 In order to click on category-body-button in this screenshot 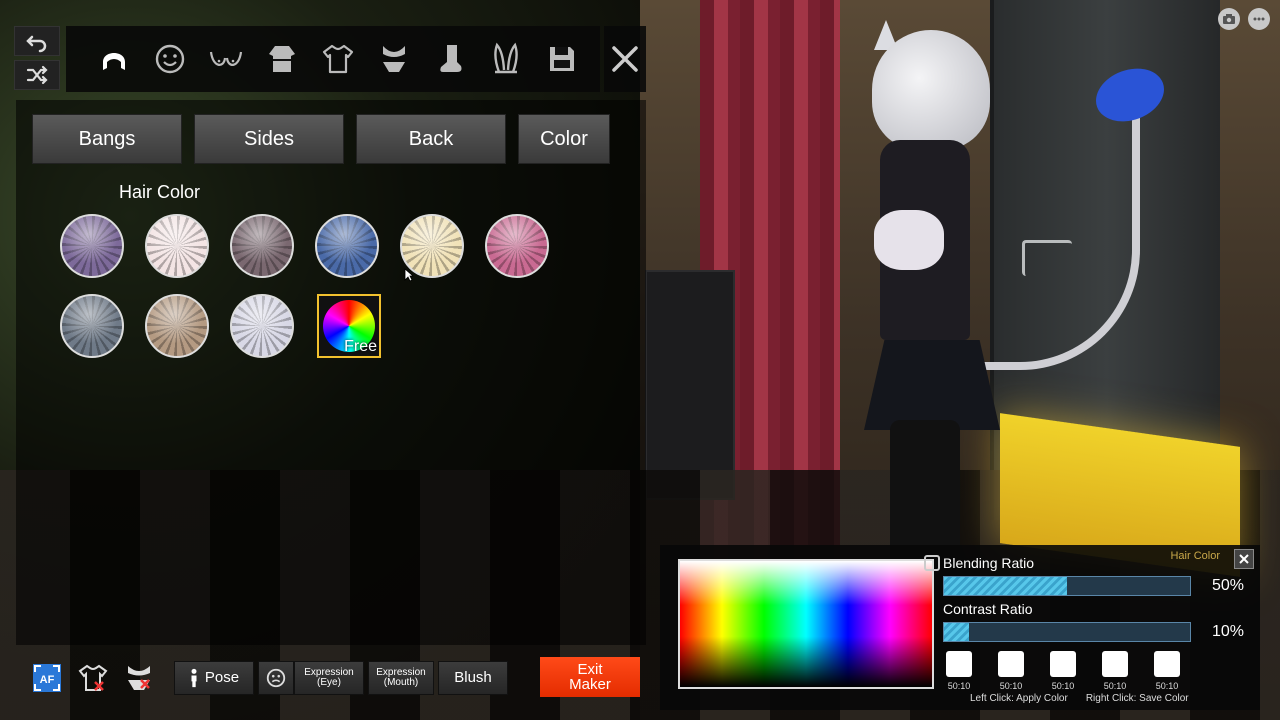, I will do `click(226, 59)`.